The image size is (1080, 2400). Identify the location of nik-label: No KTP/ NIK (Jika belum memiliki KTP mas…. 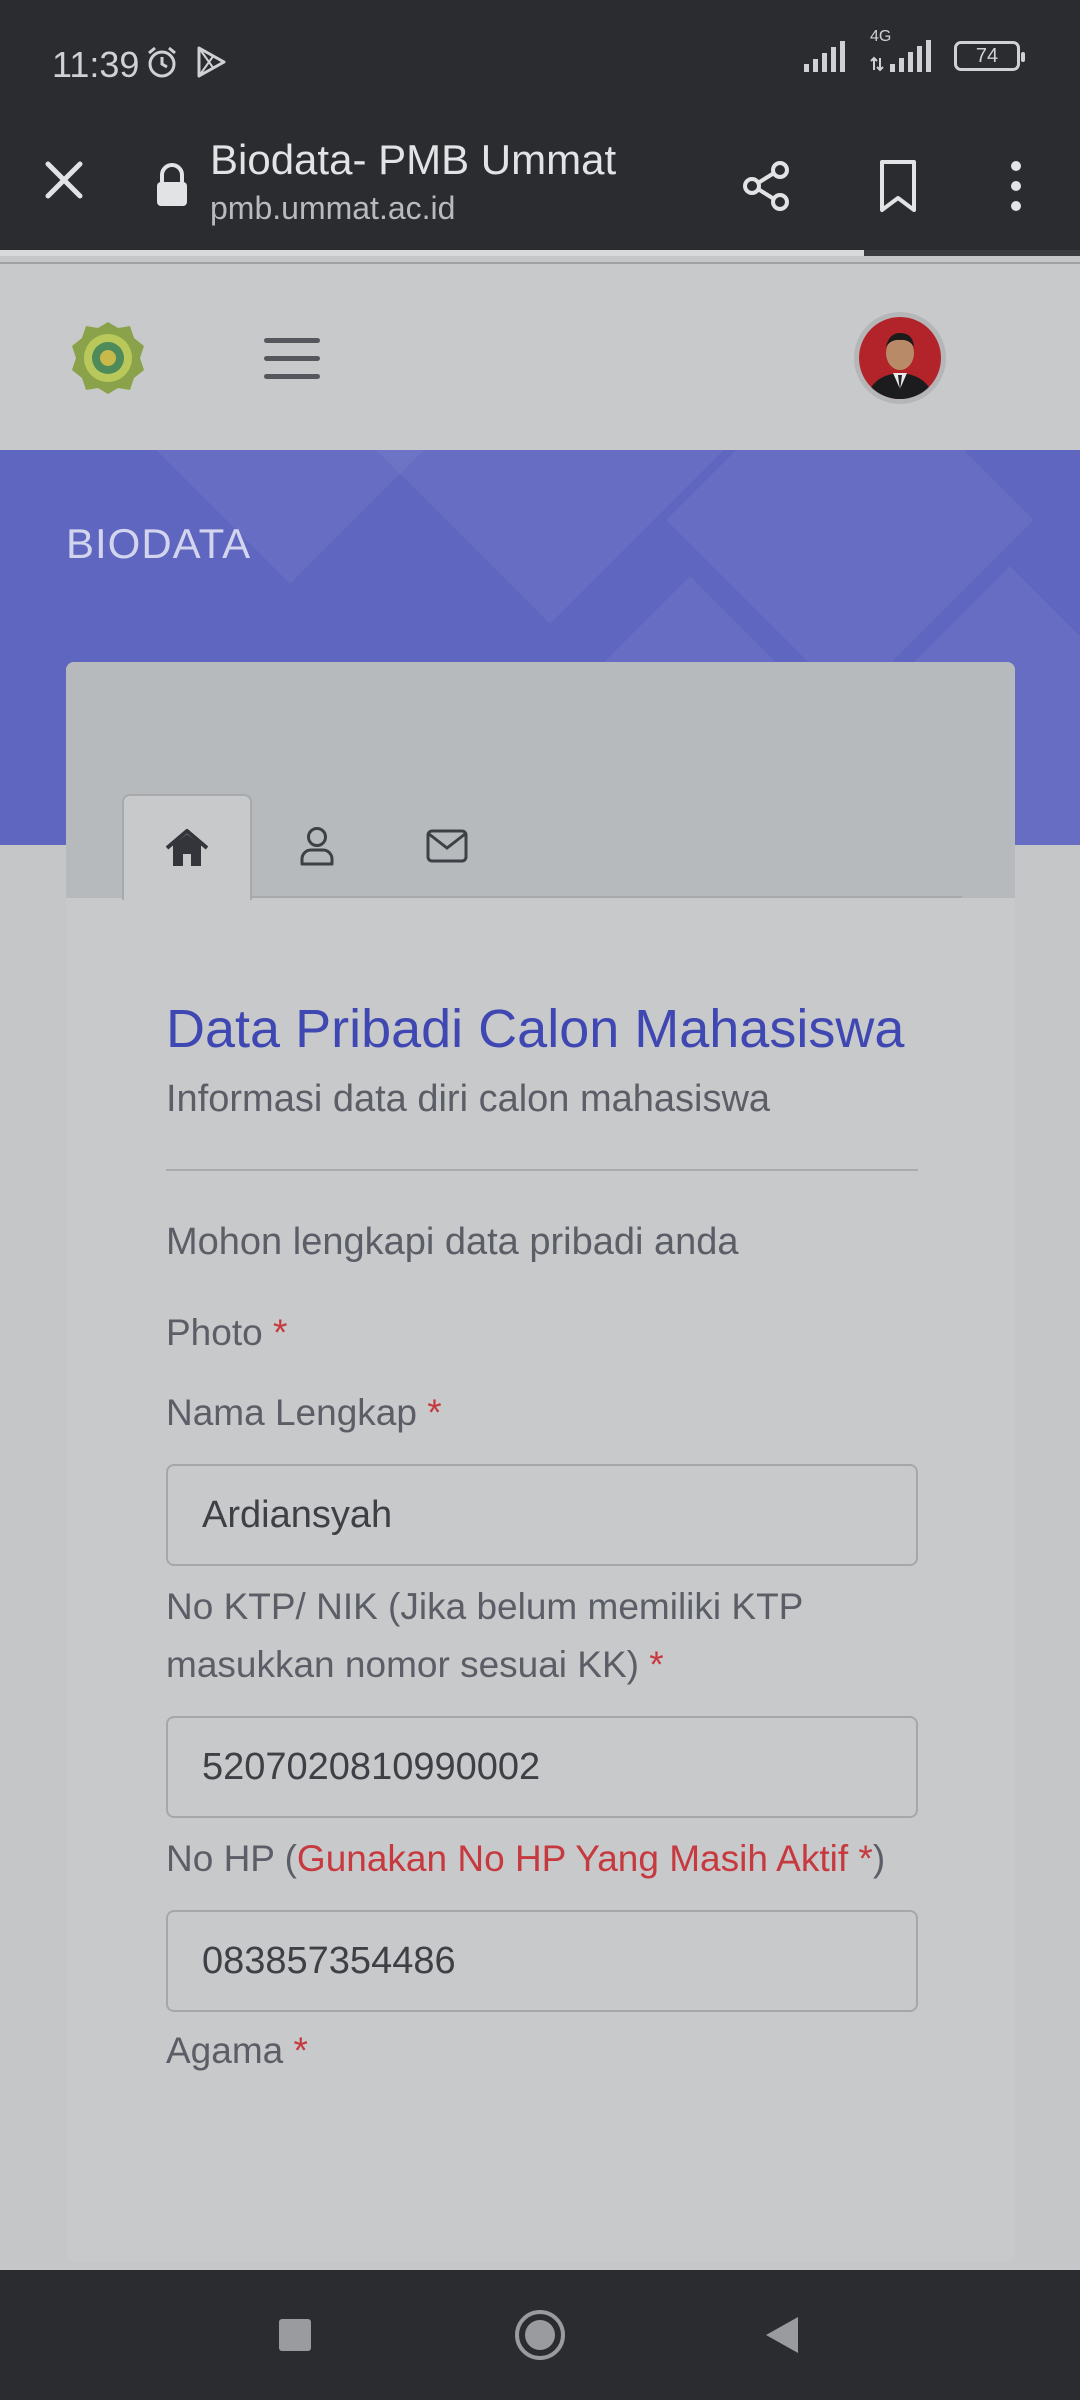
(484, 1635).